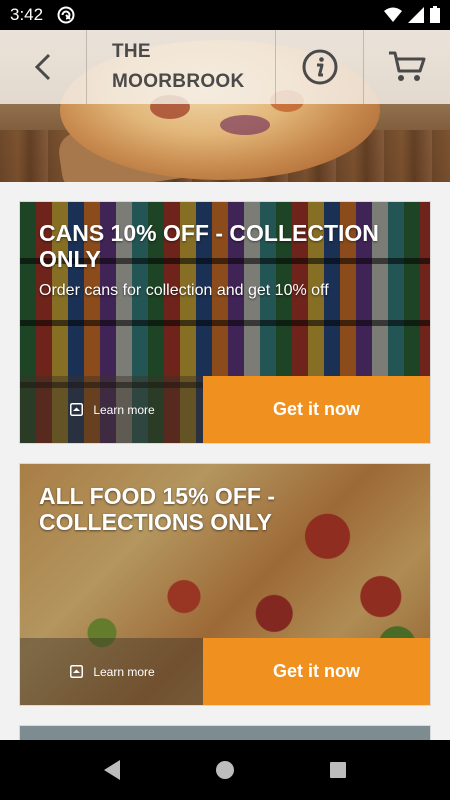  I want to click on nav-recents-button, so click(338, 770).